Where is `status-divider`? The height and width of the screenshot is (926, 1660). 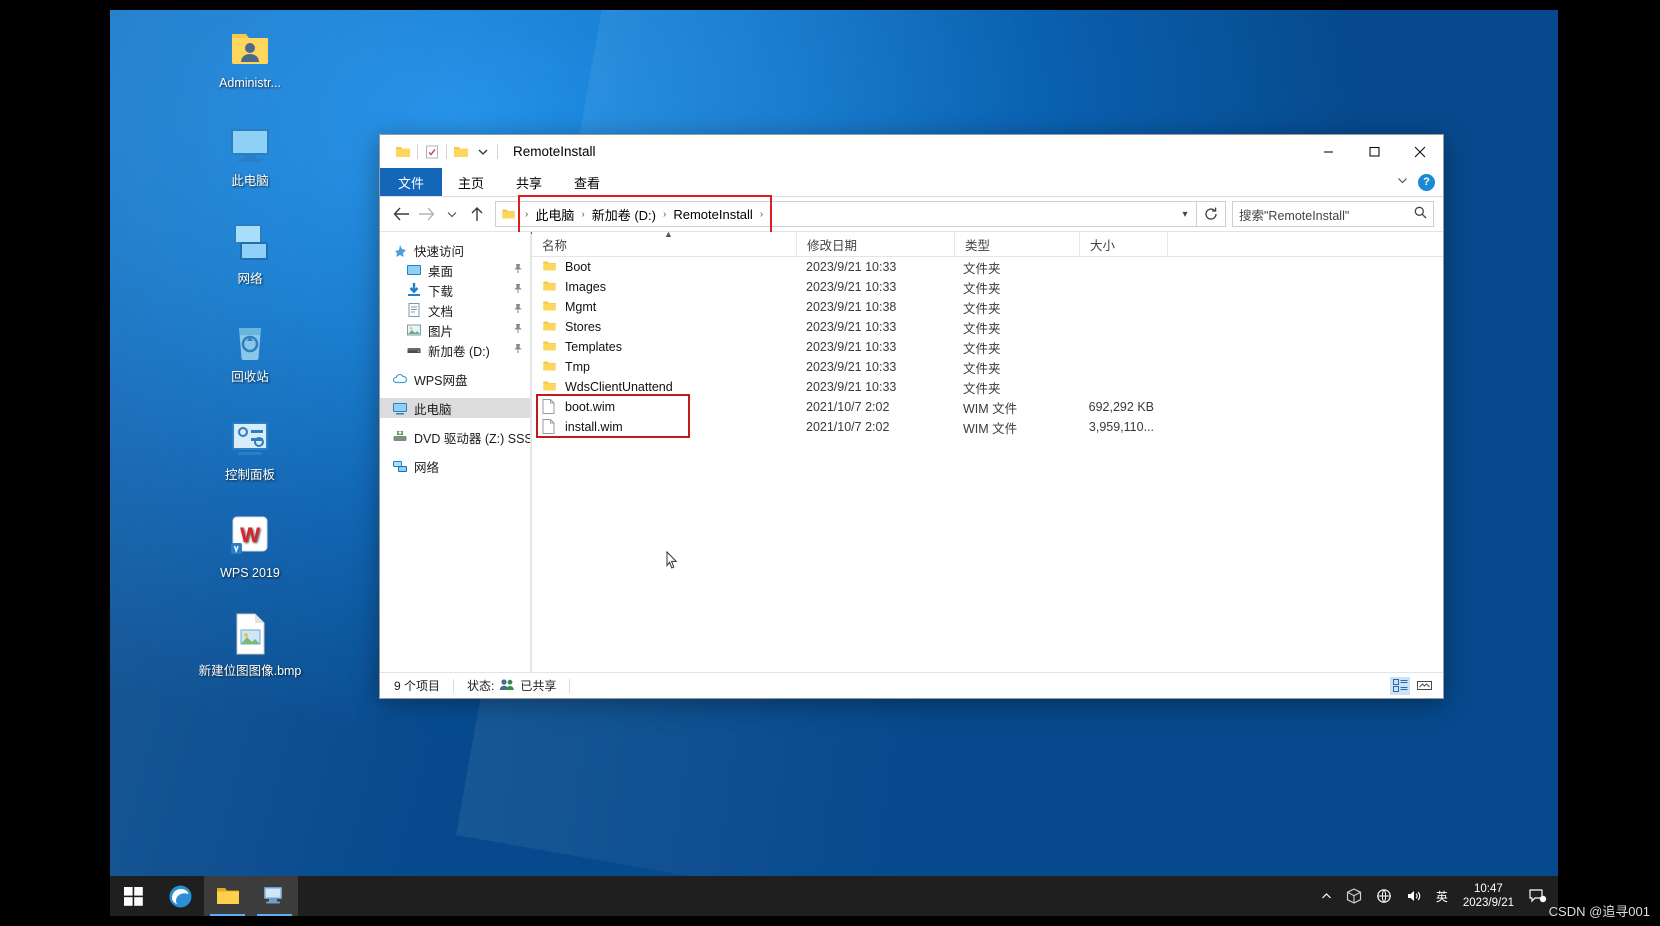 status-divider is located at coordinates (454, 685).